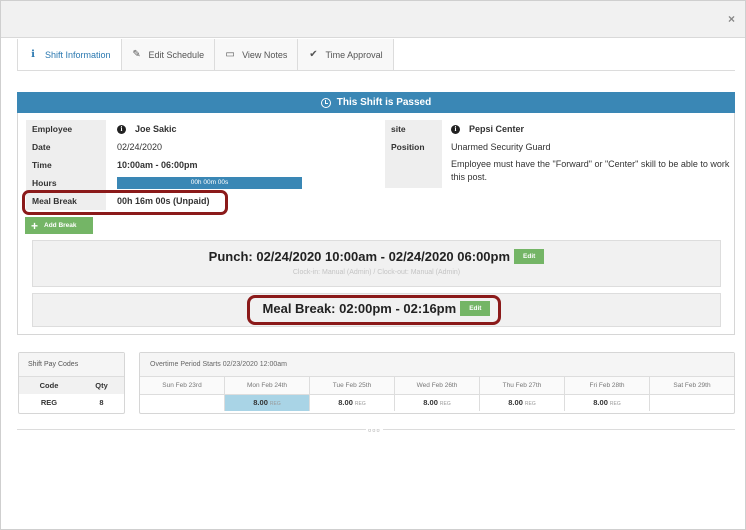 The height and width of the screenshot is (530, 746). I want to click on pay-code-cell: REG, so click(49, 402).